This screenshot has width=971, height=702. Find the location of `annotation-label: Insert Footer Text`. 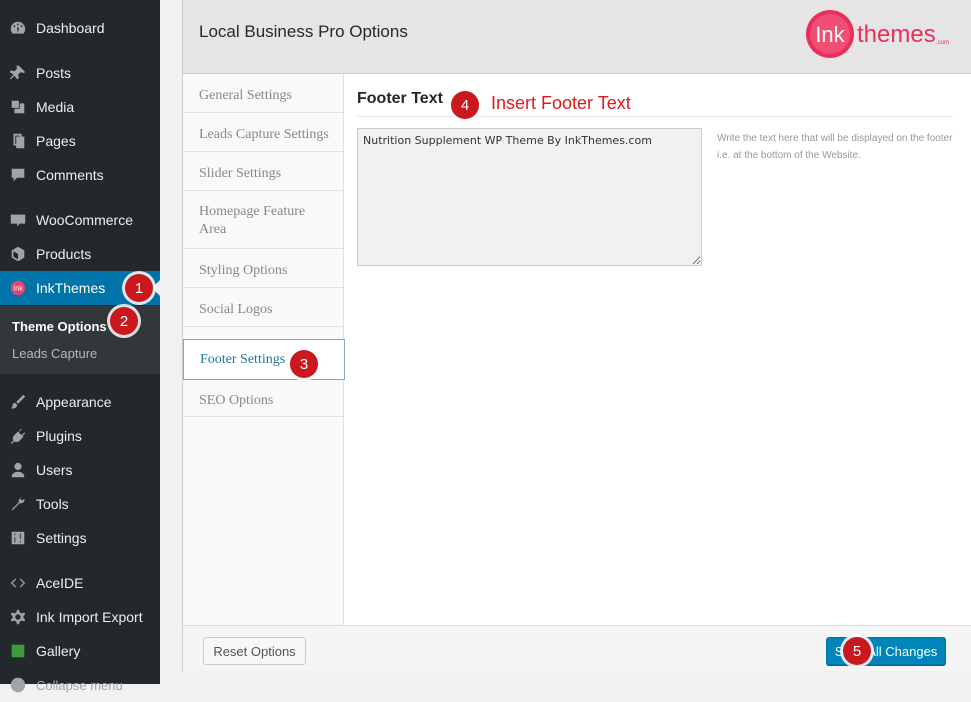

annotation-label: Insert Footer Text is located at coordinates (561, 103).